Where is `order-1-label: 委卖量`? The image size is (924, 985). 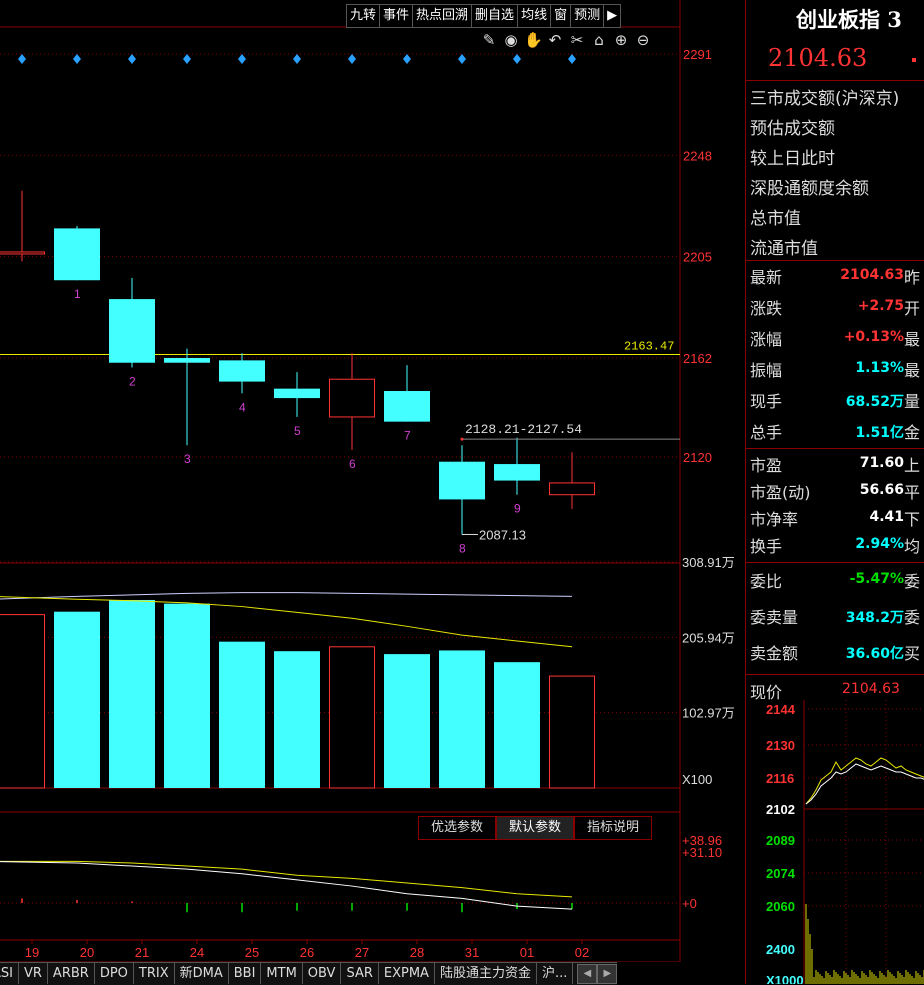 order-1-label: 委卖量 is located at coordinates (774, 617).